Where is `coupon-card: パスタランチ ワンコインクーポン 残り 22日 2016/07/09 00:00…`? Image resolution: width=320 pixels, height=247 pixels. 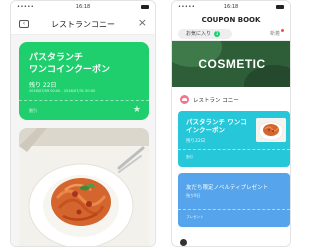 coupon-card: パスタランチ ワンコインクーポン 残り 22日 2016/07/09 00:00… is located at coordinates (84, 81).